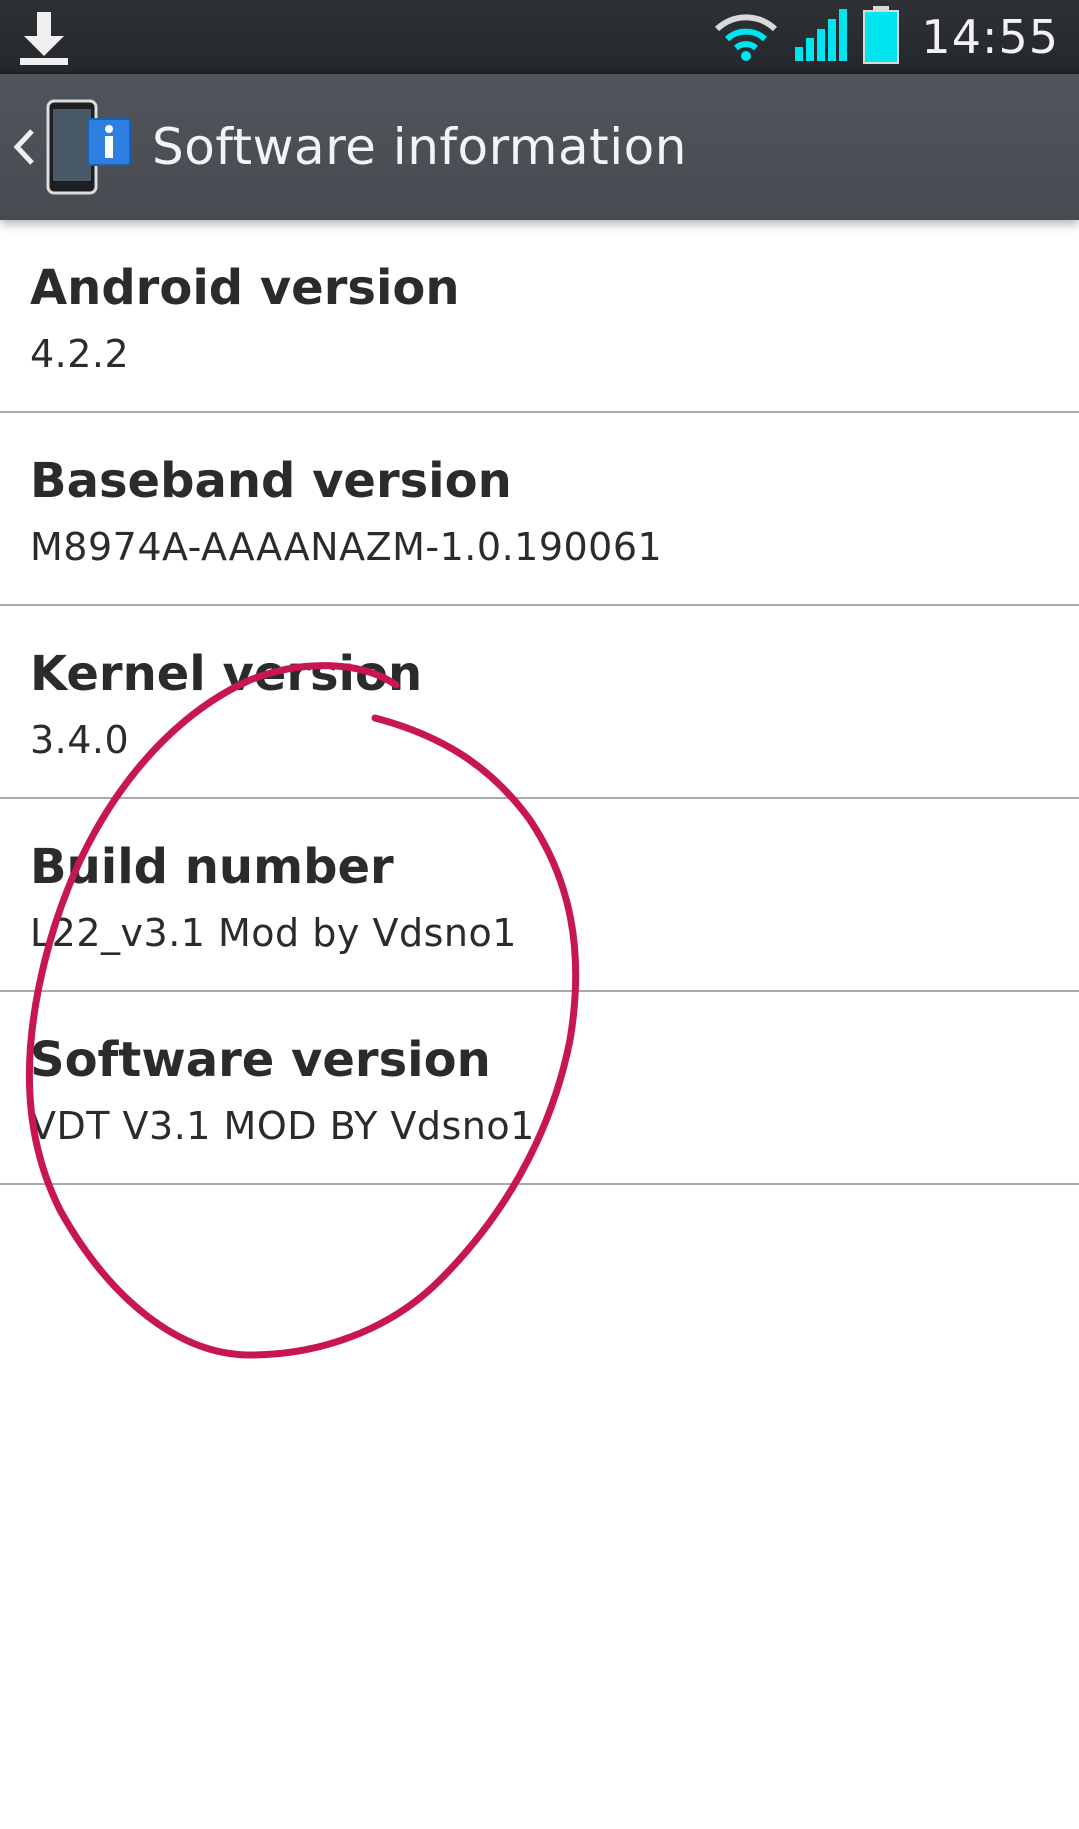 Image resolution: width=1079 pixels, height=1829 pixels. I want to click on item-value: M8974A-AAAANAZM-1.0.190061, so click(346, 547).